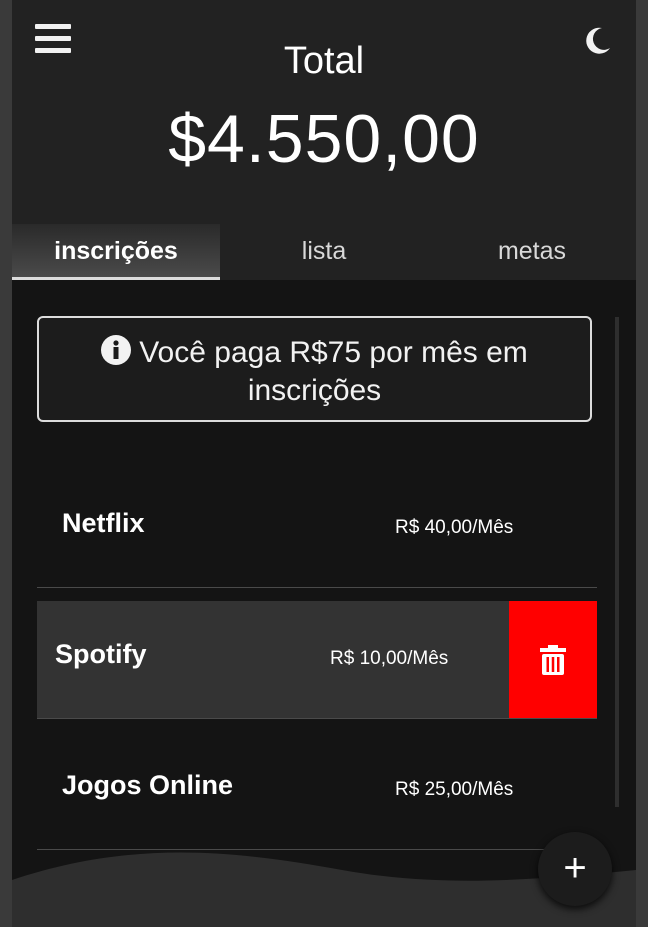 This screenshot has height=927, width=648. What do you see at coordinates (116, 350) in the screenshot?
I see `info-icon` at bounding box center [116, 350].